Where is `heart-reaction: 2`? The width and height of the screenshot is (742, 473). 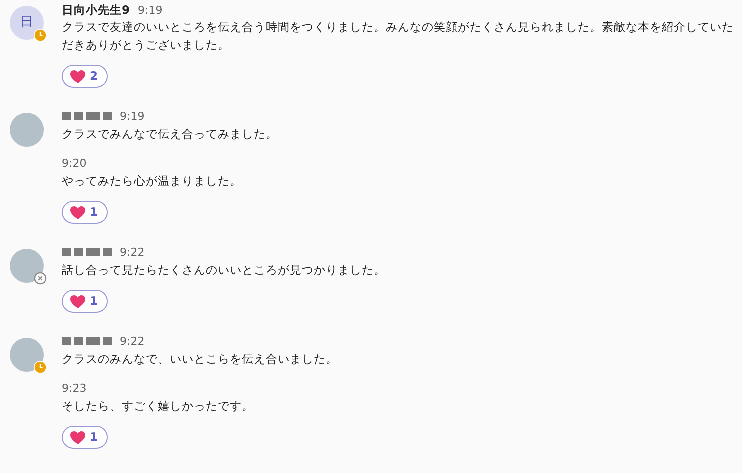
heart-reaction: 2 is located at coordinates (85, 76).